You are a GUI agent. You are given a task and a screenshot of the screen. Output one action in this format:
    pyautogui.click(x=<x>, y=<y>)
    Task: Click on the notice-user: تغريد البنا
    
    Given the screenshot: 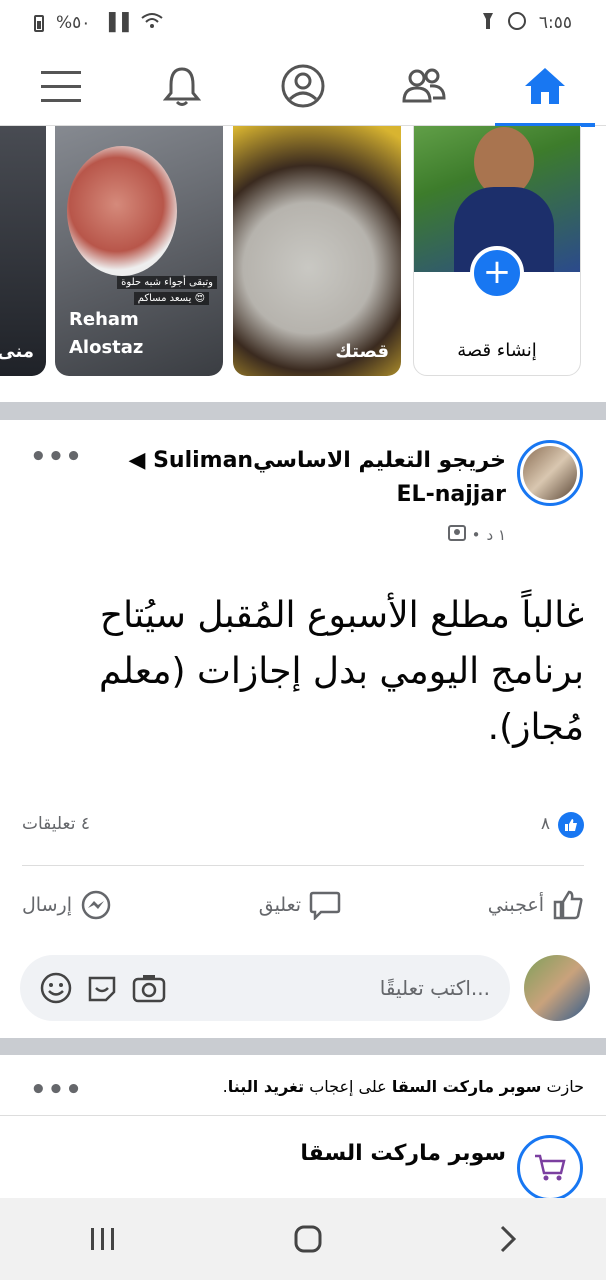 What is the action you would take?
    pyautogui.click(x=266, y=1086)
    